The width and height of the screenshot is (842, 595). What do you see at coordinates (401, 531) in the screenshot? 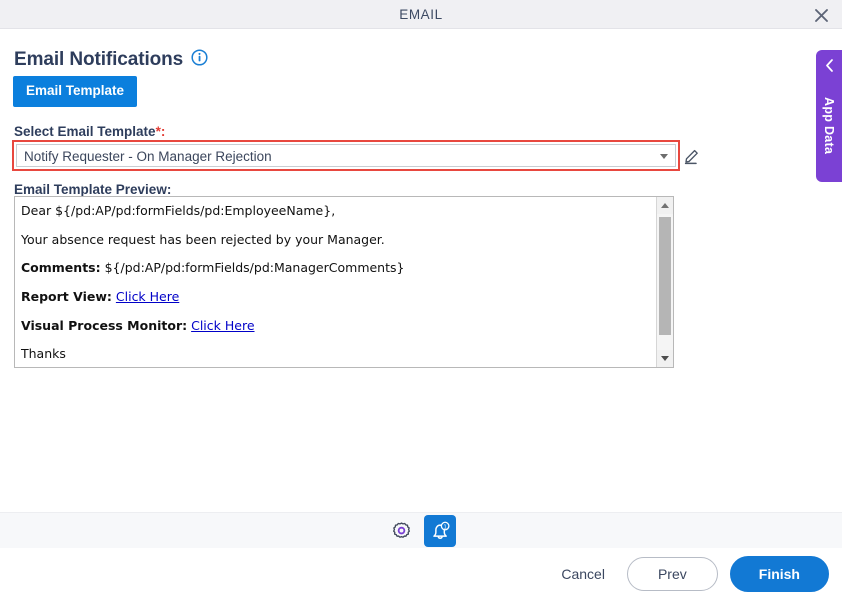
I see `gear-icon` at bounding box center [401, 531].